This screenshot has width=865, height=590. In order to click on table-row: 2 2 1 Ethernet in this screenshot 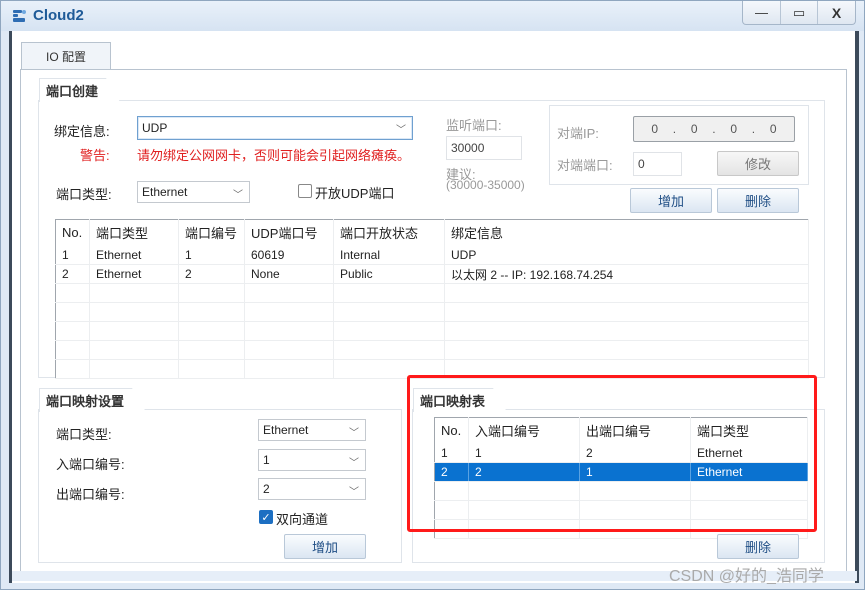, I will do `click(621, 472)`.